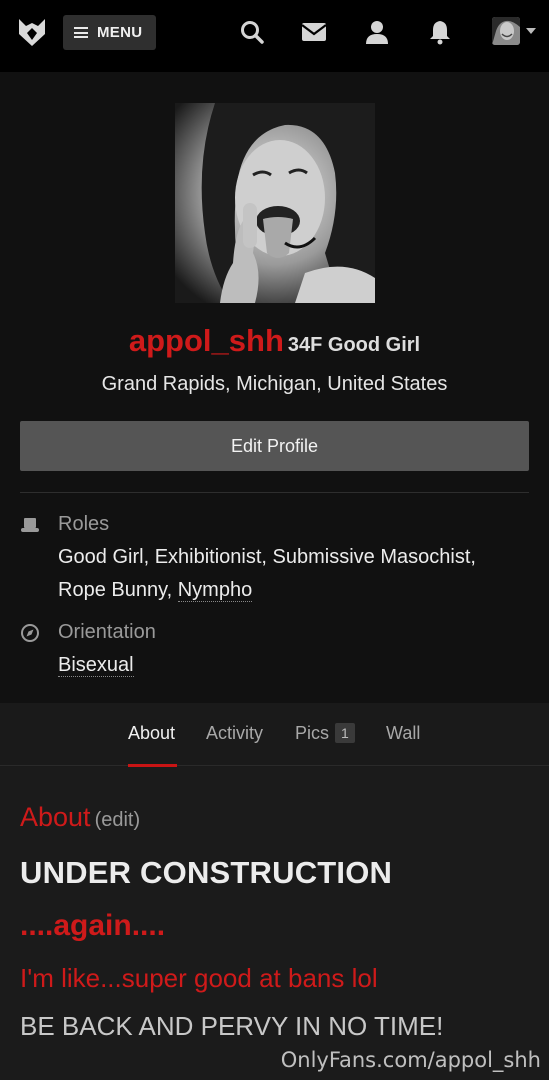 This screenshot has height=1080, width=549. I want to click on mail-icon, so click(314, 32).